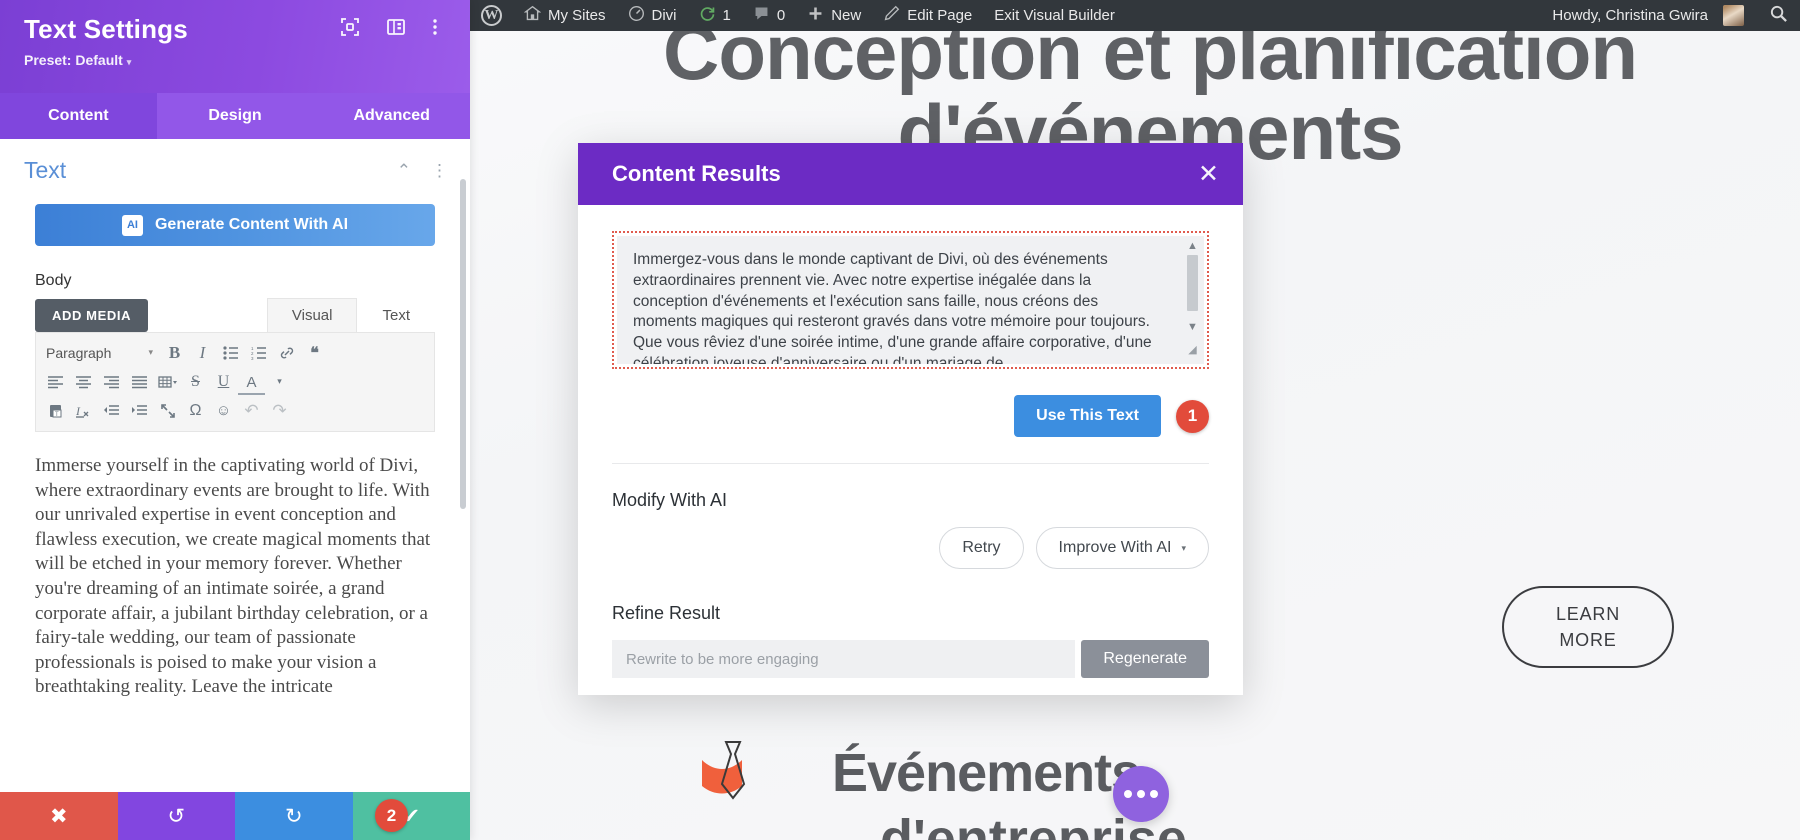 The image size is (1800, 840). Describe the element at coordinates (167, 381) in the screenshot. I see `table-icon` at that location.